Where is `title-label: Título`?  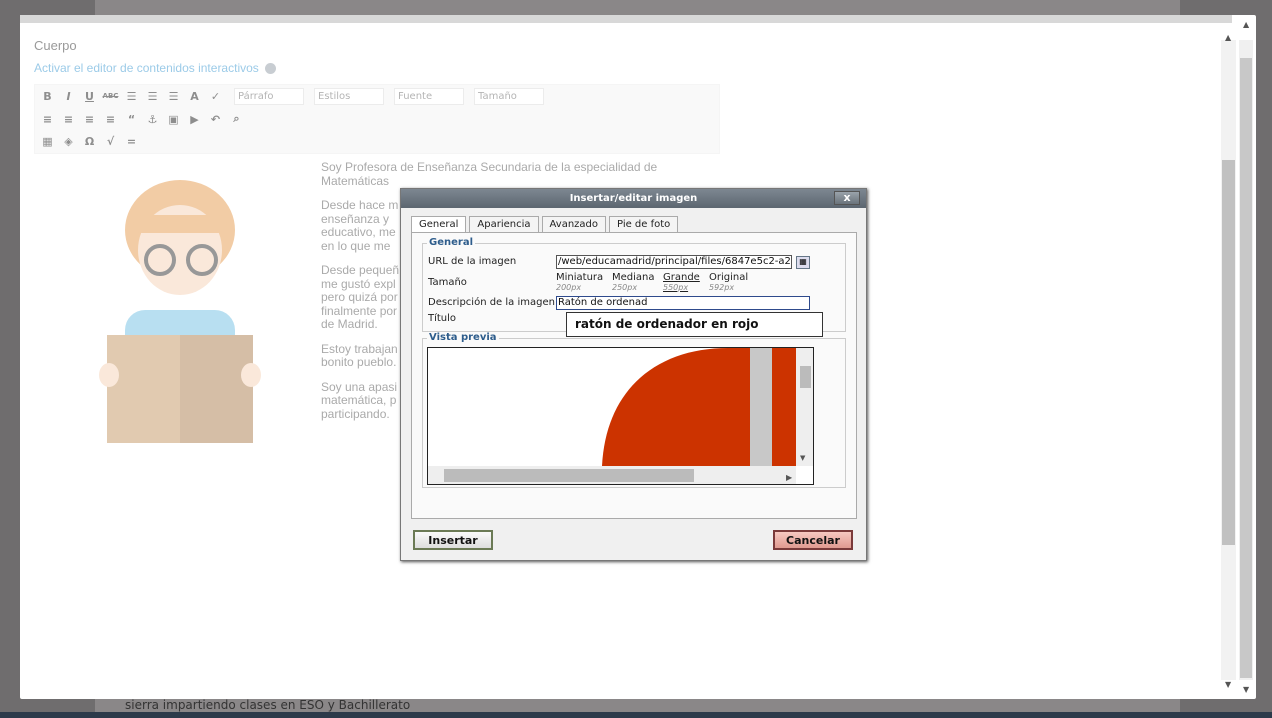 title-label: Título is located at coordinates (442, 318).